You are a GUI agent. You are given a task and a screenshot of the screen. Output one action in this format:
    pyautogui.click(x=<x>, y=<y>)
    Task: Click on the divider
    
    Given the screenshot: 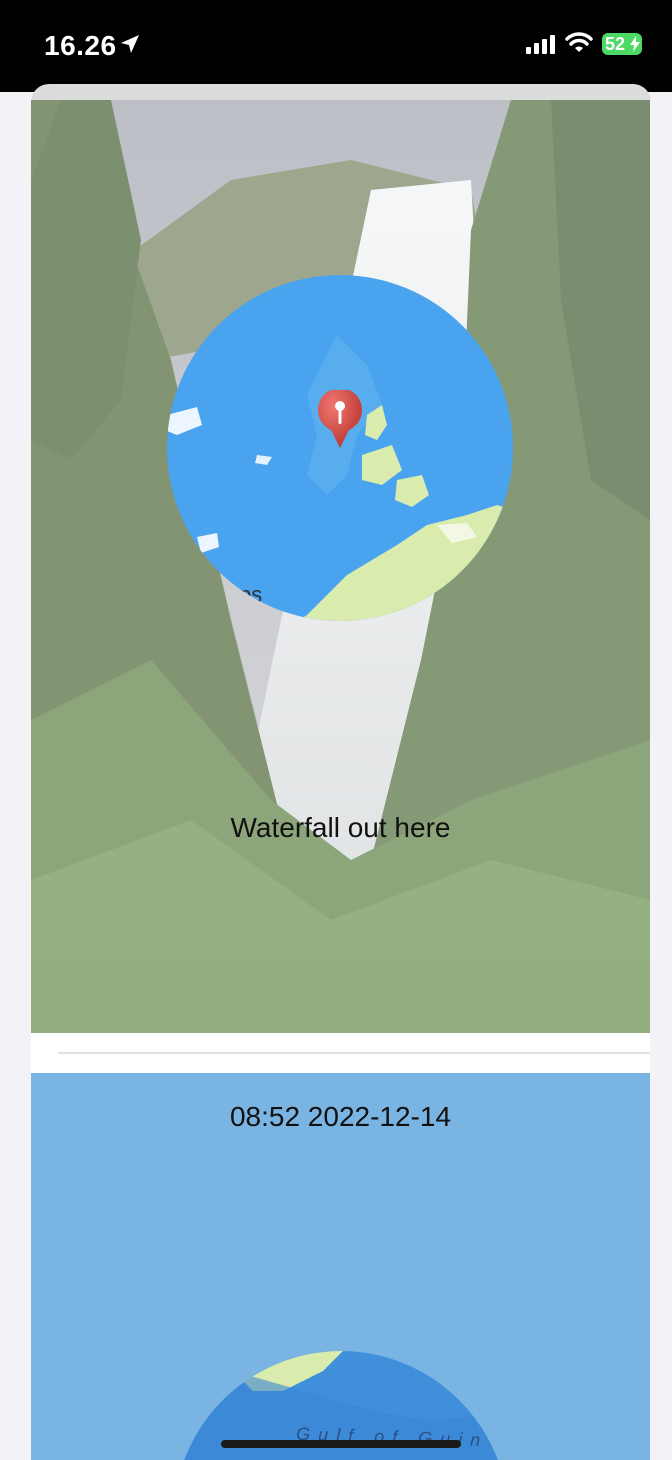 What is the action you would take?
    pyautogui.click(x=354, y=1053)
    